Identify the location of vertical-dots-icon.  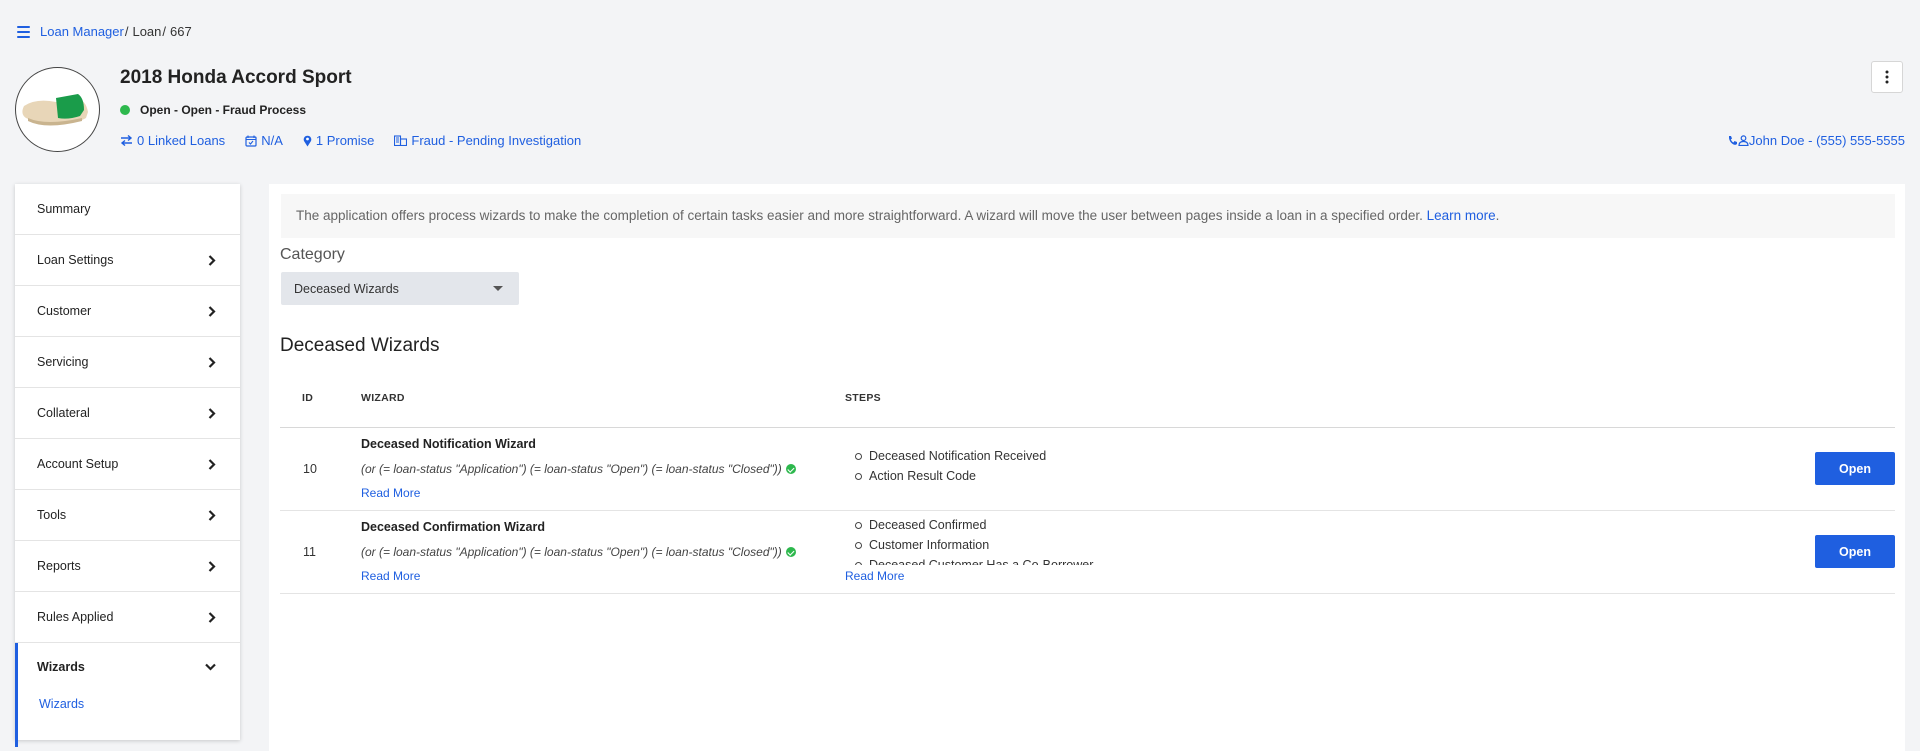
(1887, 77).